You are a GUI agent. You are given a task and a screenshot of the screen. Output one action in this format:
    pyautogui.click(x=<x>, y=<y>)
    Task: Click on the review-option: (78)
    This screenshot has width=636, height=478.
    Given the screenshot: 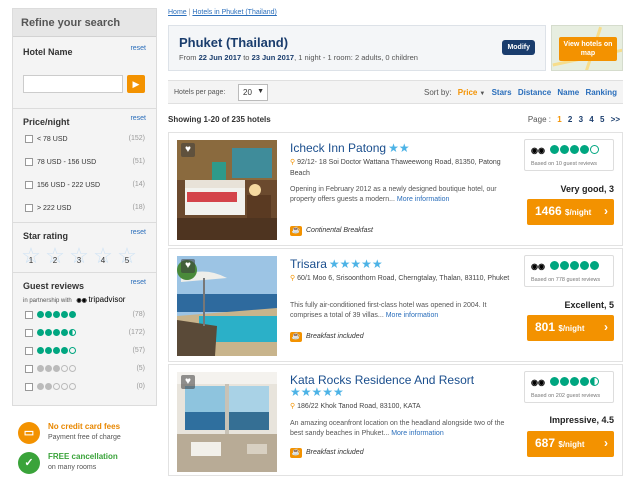 What is the action you would take?
    pyautogui.click(x=85, y=317)
    